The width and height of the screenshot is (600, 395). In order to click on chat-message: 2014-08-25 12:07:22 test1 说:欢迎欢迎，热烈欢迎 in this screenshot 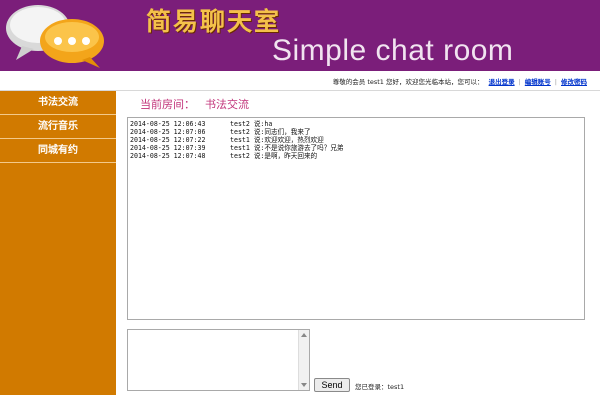, I will do `click(356, 140)`.